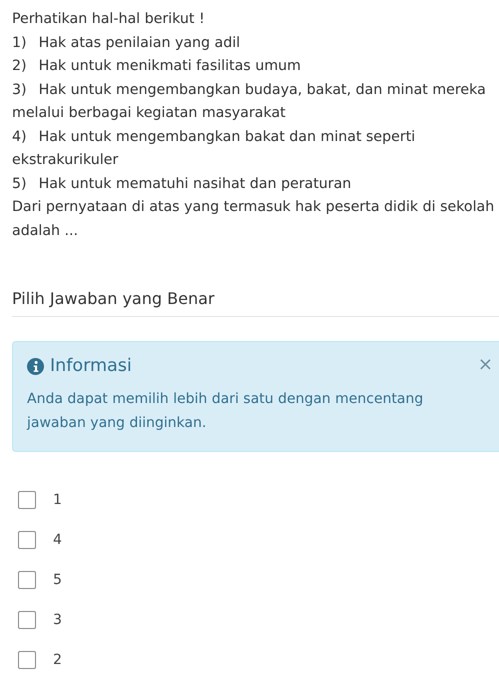  What do you see at coordinates (485, 365) in the screenshot?
I see `close-button: ×` at bounding box center [485, 365].